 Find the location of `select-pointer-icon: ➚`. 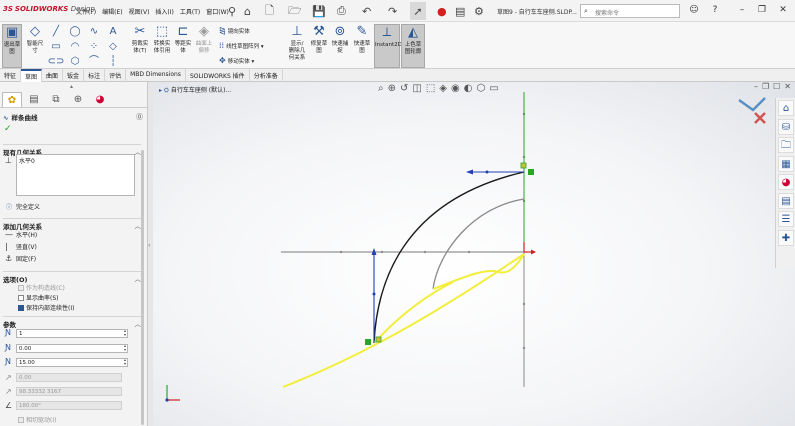

select-pointer-icon: ➚ is located at coordinates (418, 11).